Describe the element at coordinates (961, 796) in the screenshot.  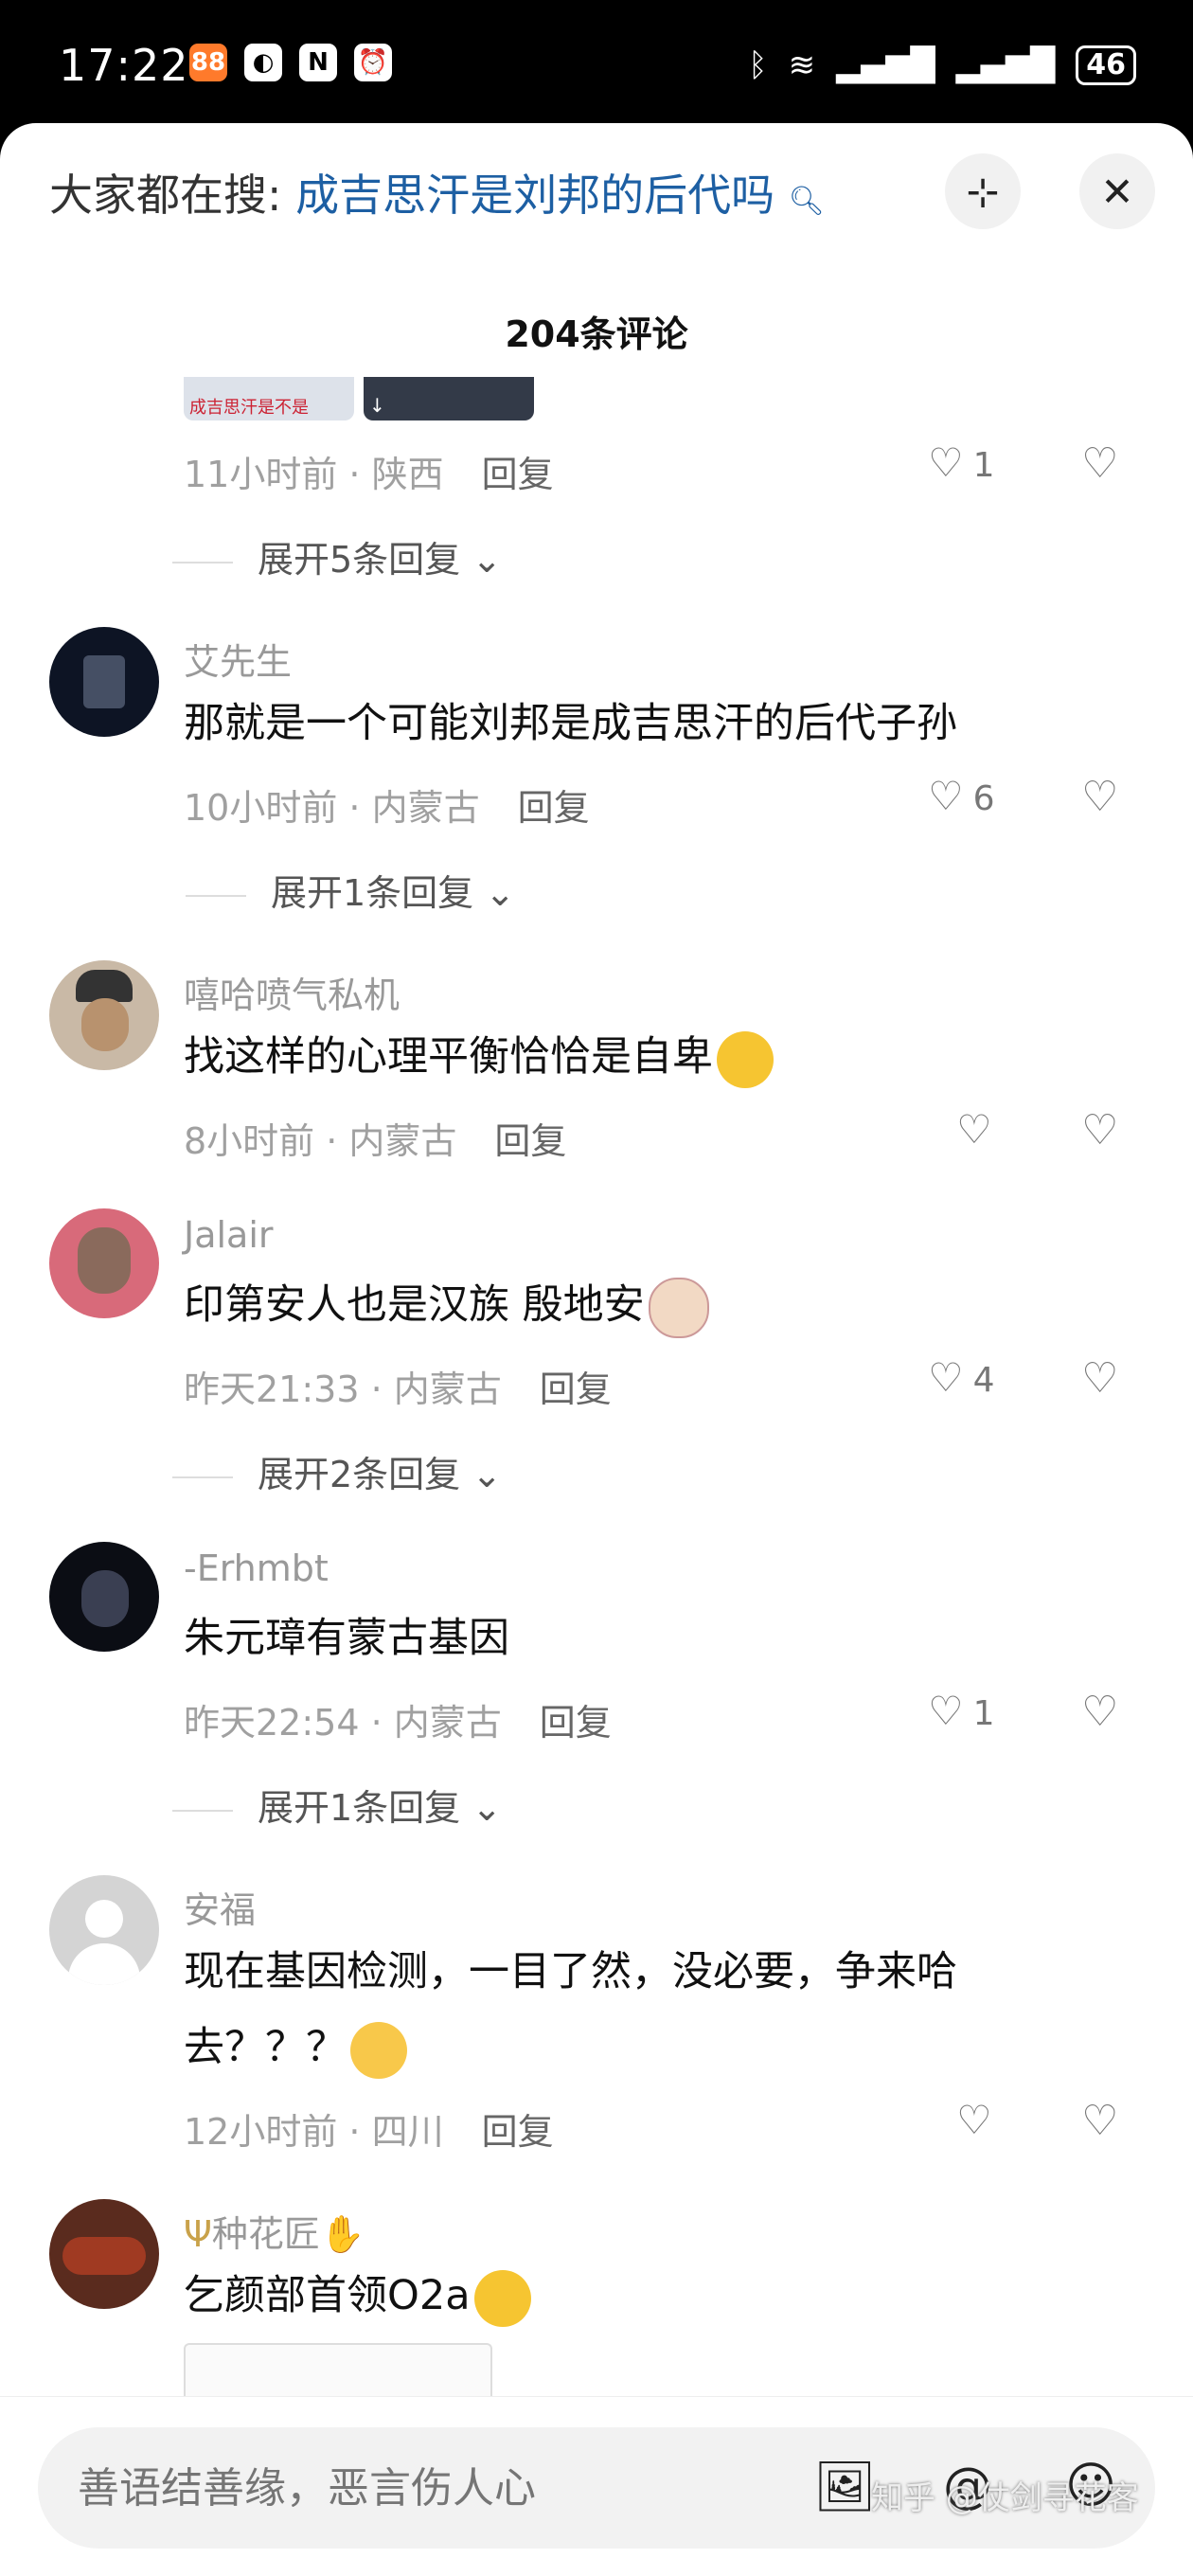
I see `like-button: ♡ 6` at that location.